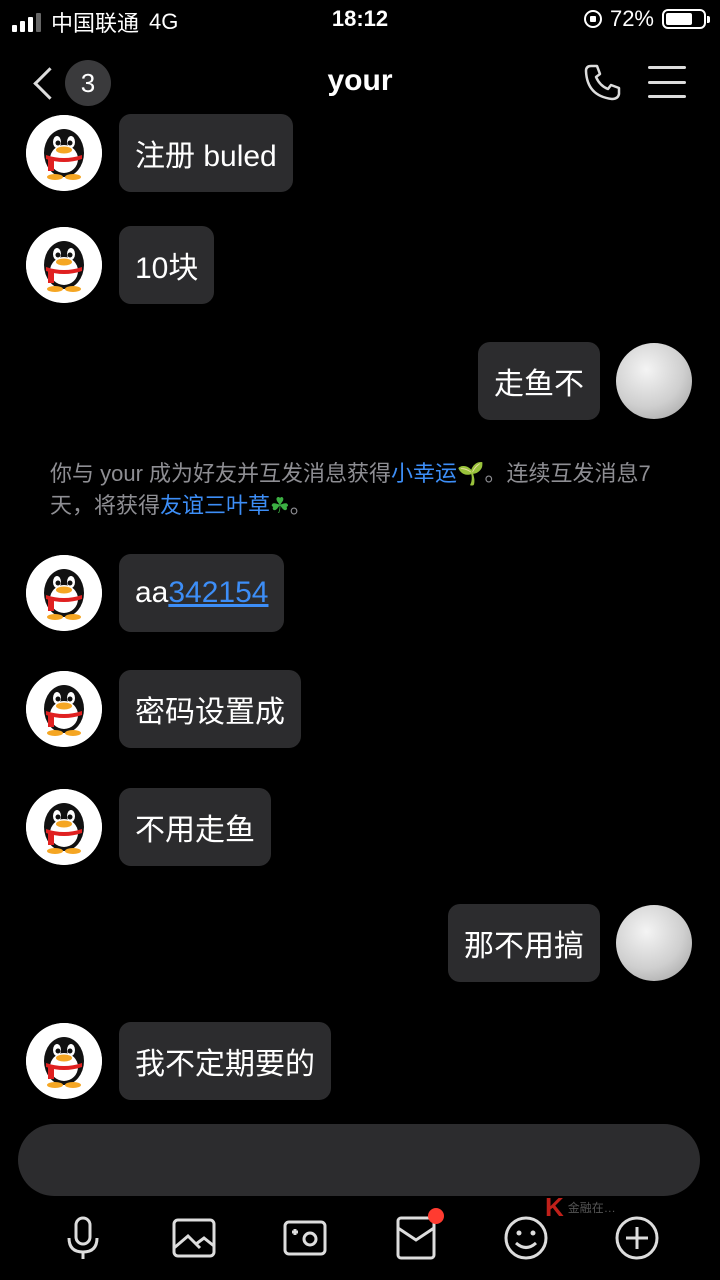 The image size is (720, 1280). Describe the element at coordinates (436, 1216) in the screenshot. I see `notification-dot` at that location.